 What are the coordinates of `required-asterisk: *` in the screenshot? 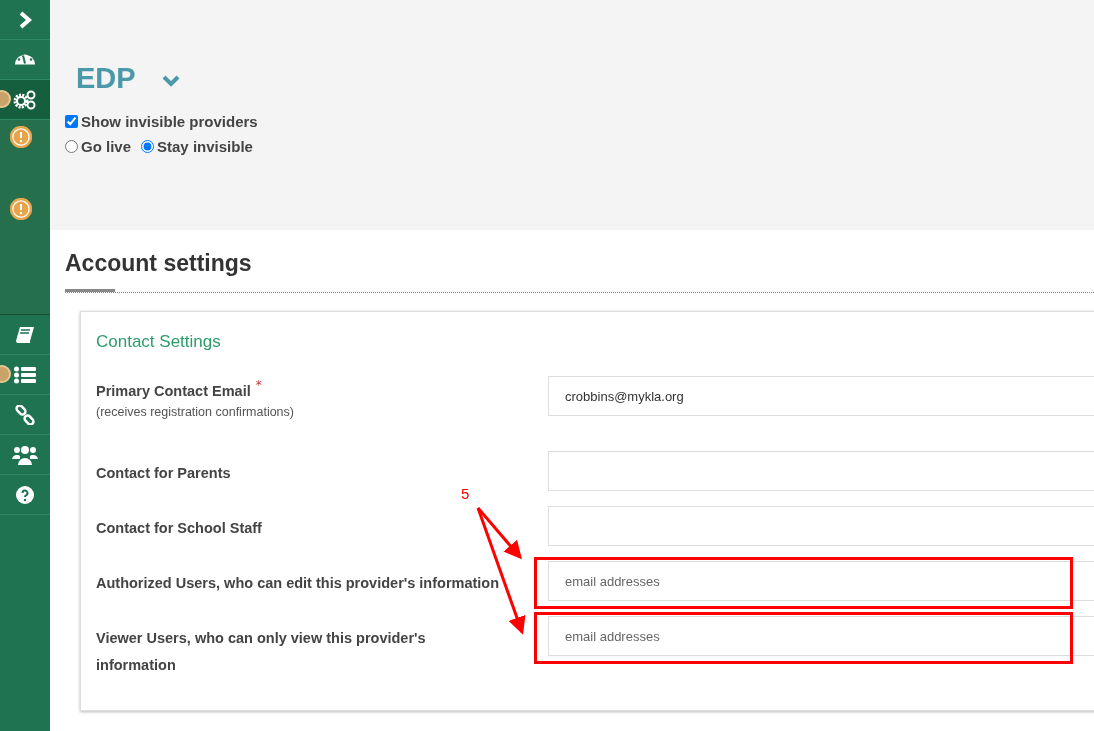 It's located at (258, 385).